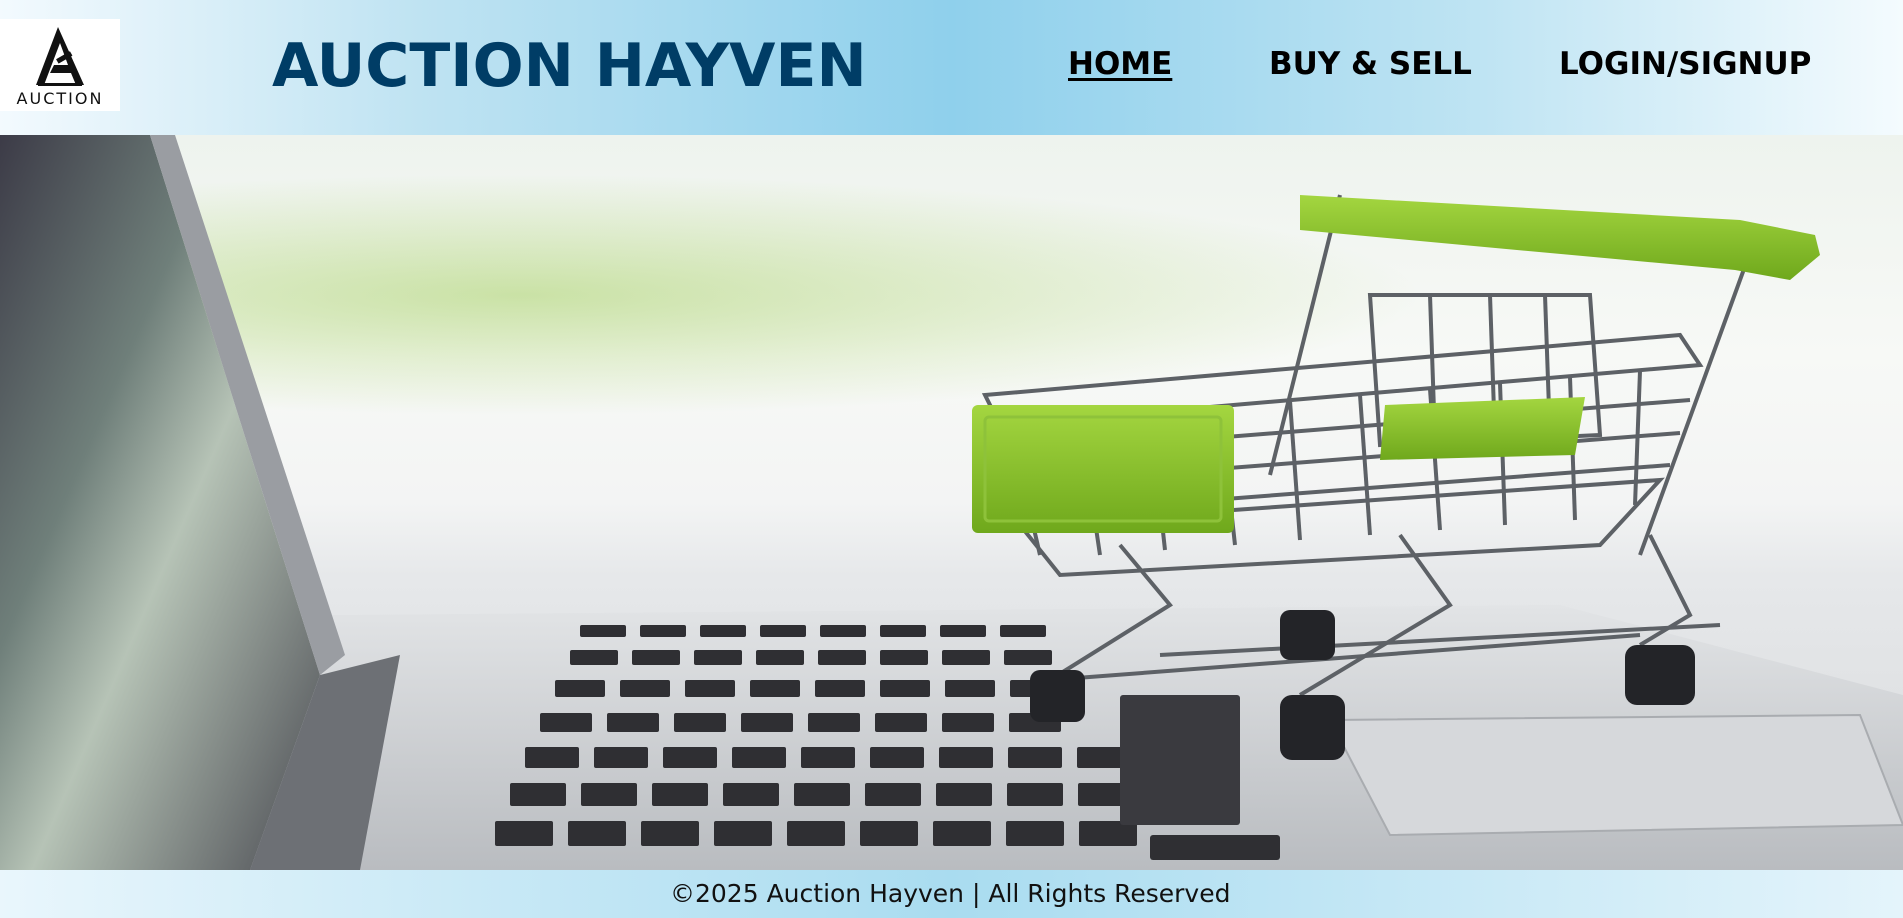 The image size is (1903, 918). What do you see at coordinates (1370, 64) in the screenshot?
I see `nav-buy-sell: BUY & SELL` at bounding box center [1370, 64].